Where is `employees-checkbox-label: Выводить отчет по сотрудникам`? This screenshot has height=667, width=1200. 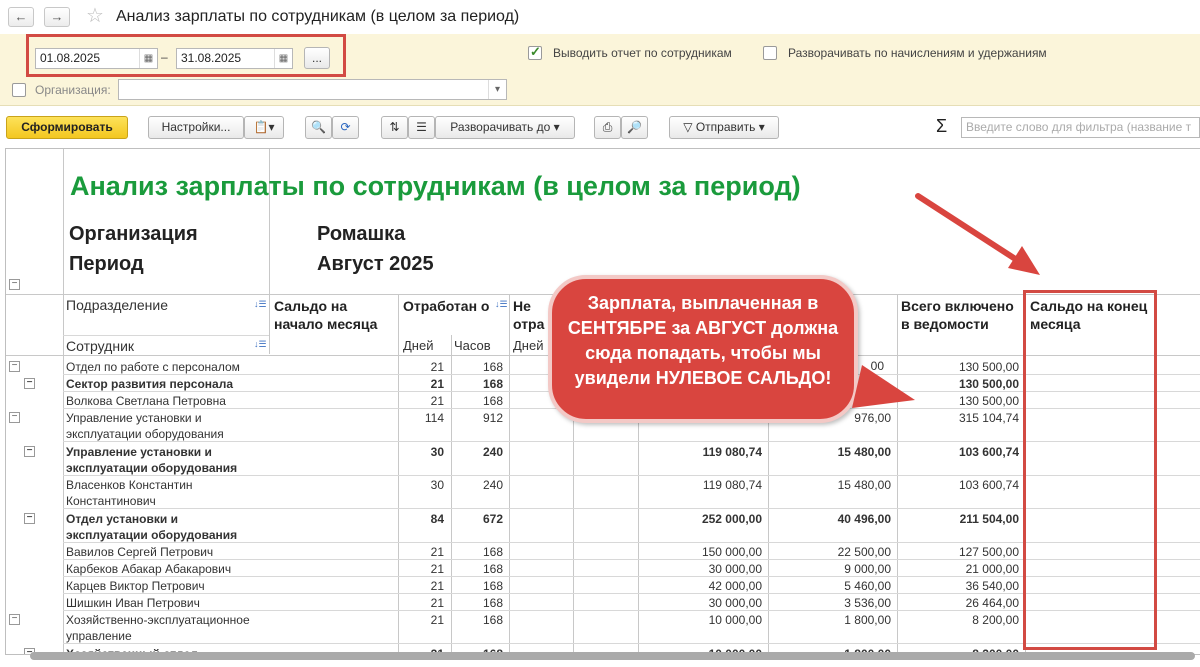
employees-checkbox-label: Выводить отчет по сотрудникам is located at coordinates (642, 53).